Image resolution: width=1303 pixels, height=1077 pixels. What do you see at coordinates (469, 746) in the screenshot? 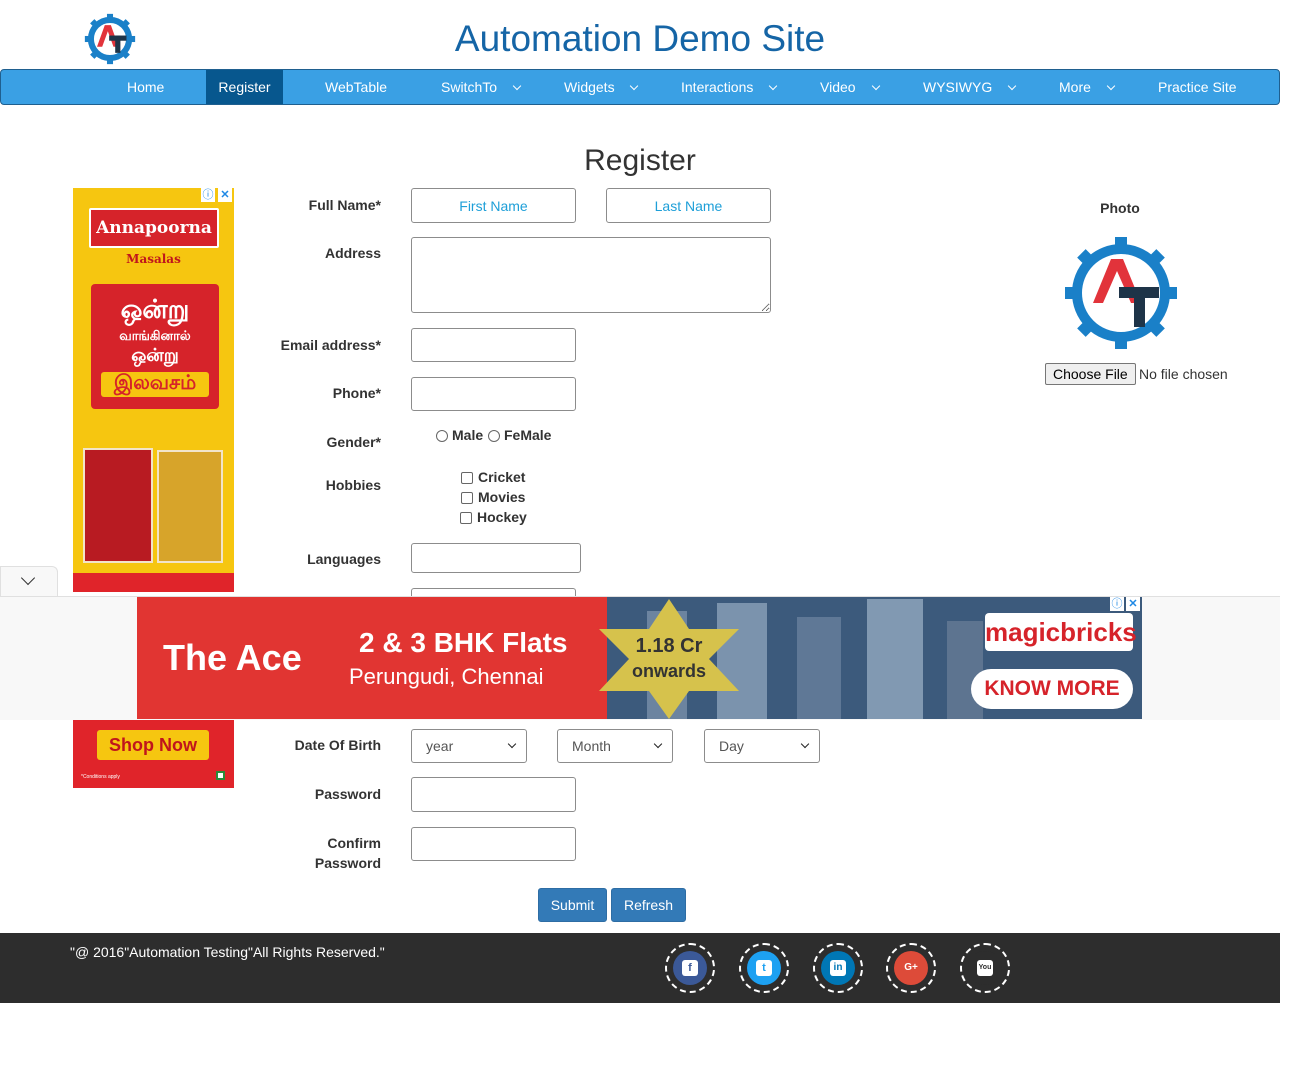
I see `dob-year-select: year` at bounding box center [469, 746].